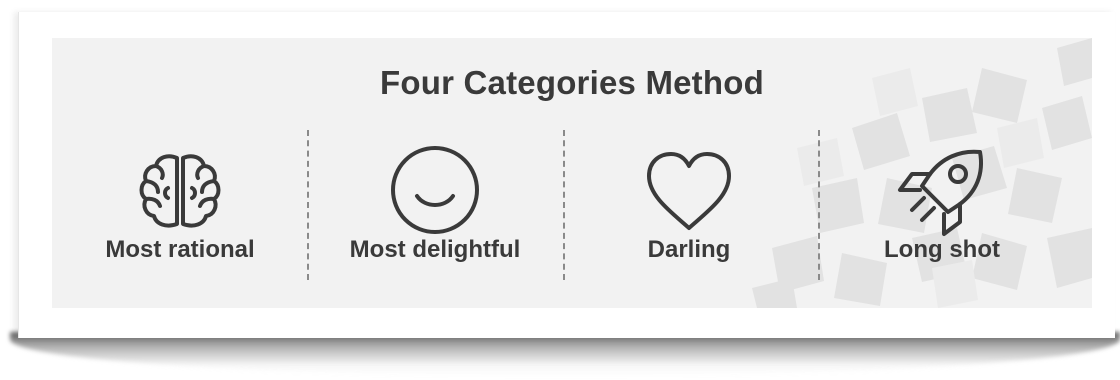 The height and width of the screenshot is (380, 1120). What do you see at coordinates (565, 354) in the screenshot?
I see `page-shadow` at bounding box center [565, 354].